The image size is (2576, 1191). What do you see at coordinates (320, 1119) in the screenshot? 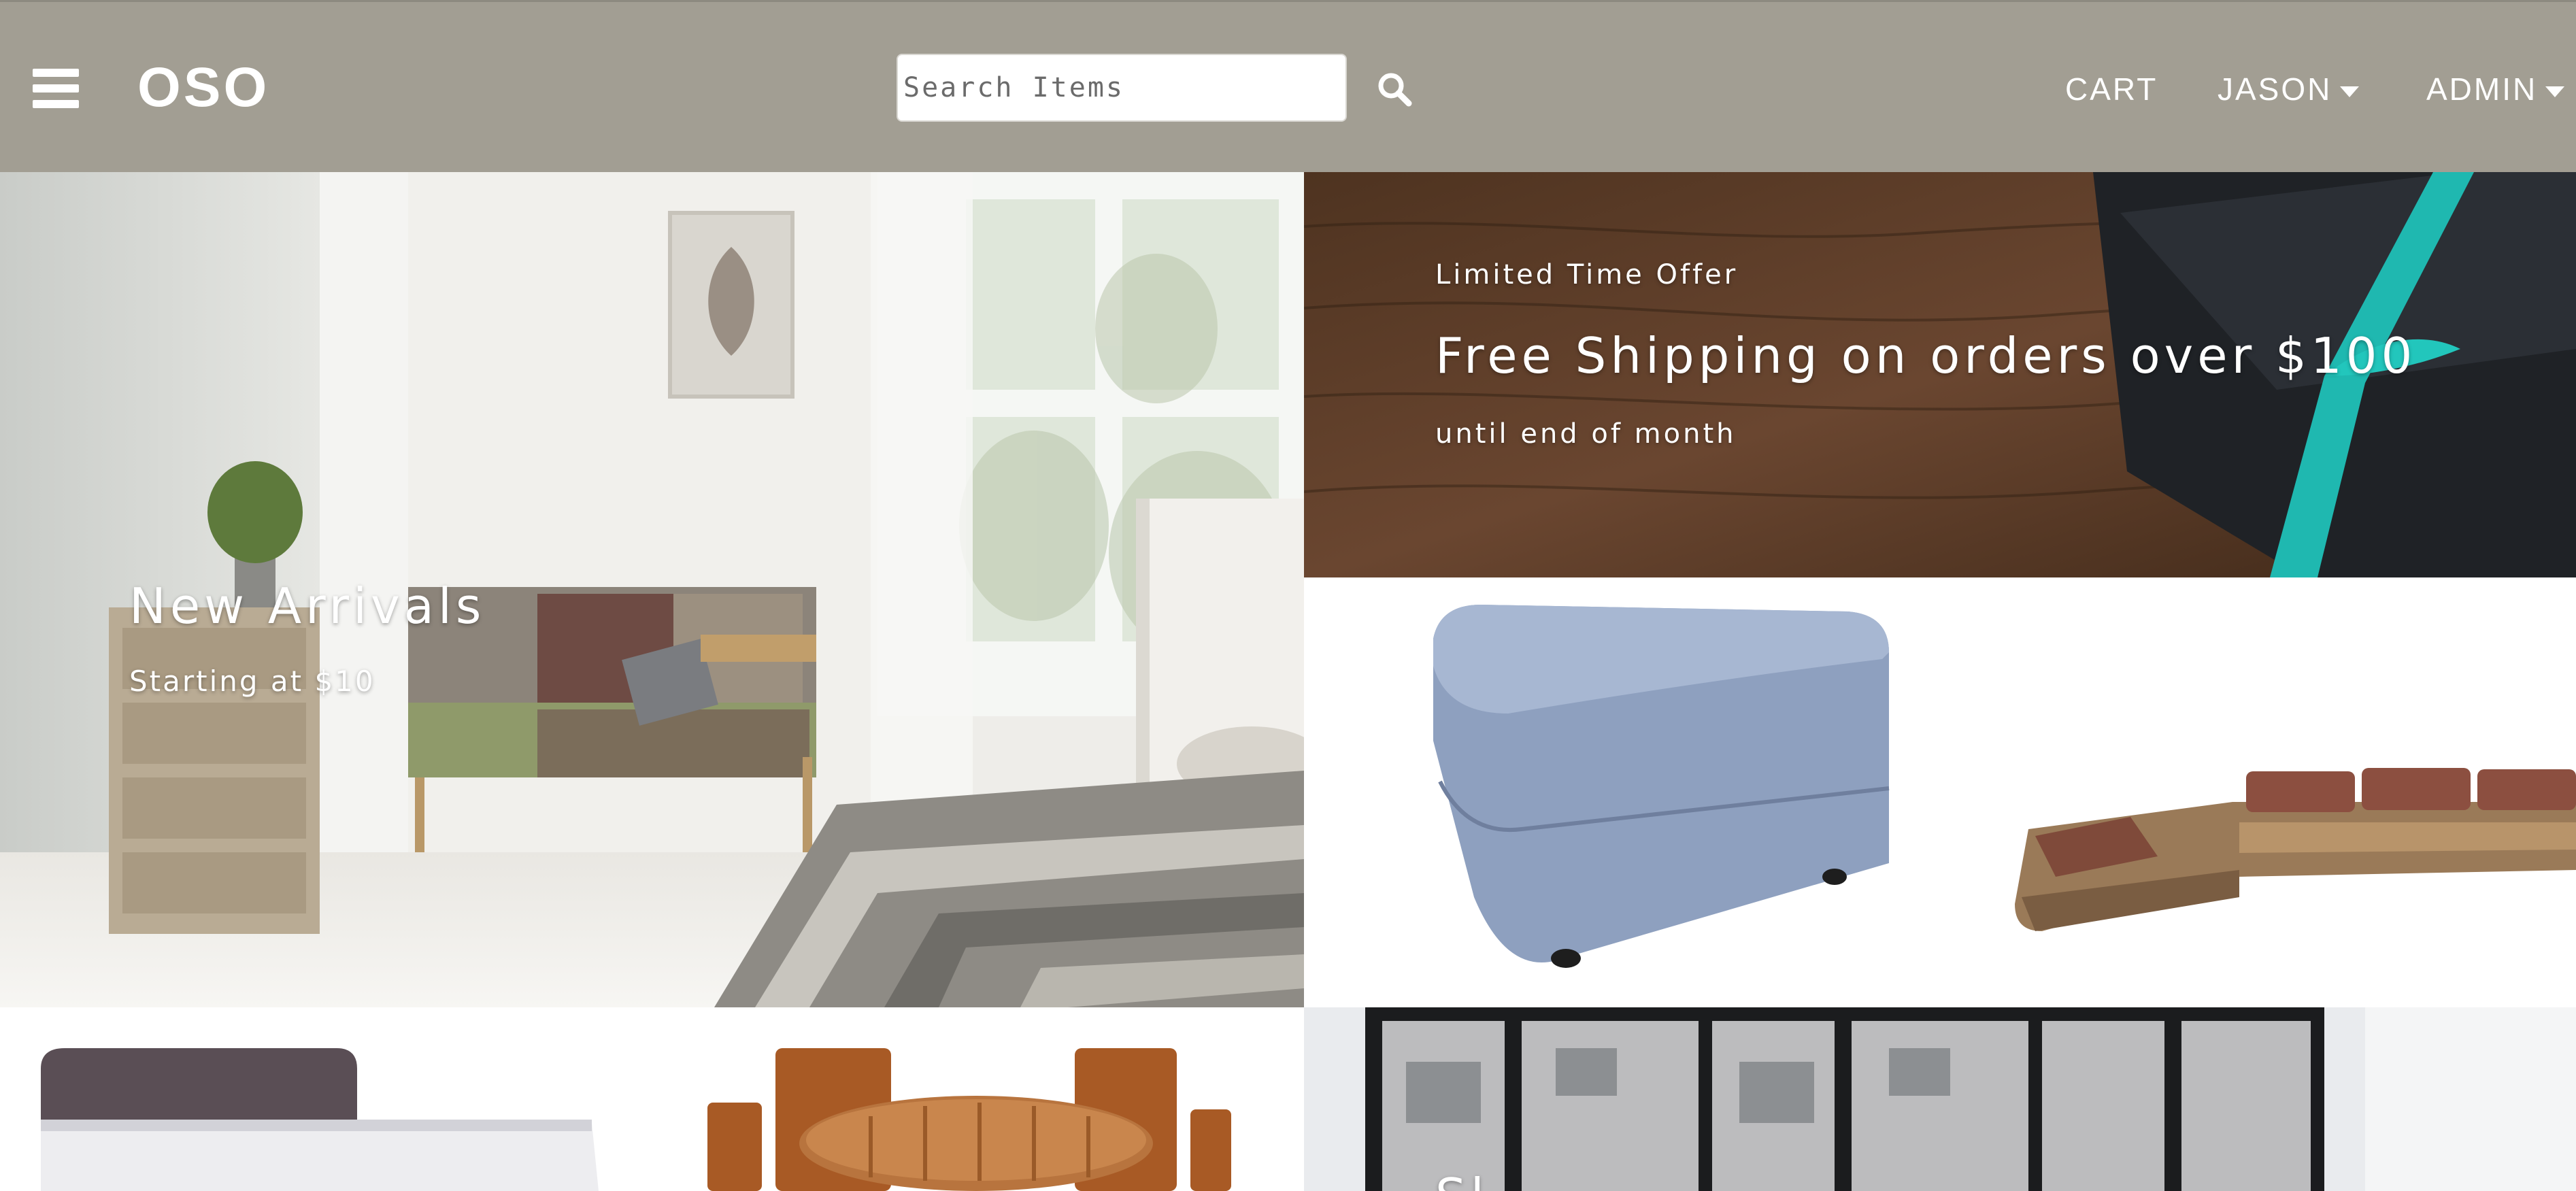
I see `bed-image` at bounding box center [320, 1119].